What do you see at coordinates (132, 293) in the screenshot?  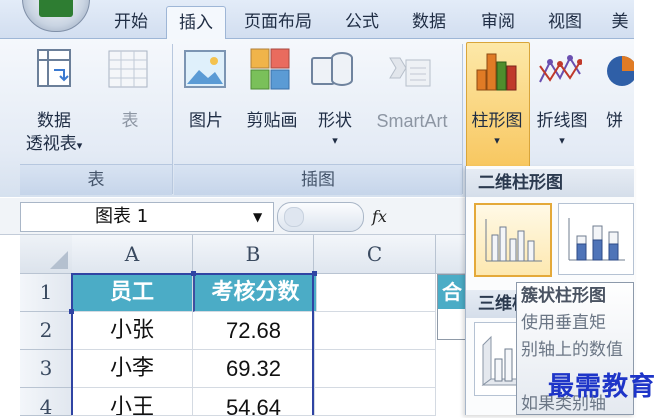 I see `cell-a1: 员工` at bounding box center [132, 293].